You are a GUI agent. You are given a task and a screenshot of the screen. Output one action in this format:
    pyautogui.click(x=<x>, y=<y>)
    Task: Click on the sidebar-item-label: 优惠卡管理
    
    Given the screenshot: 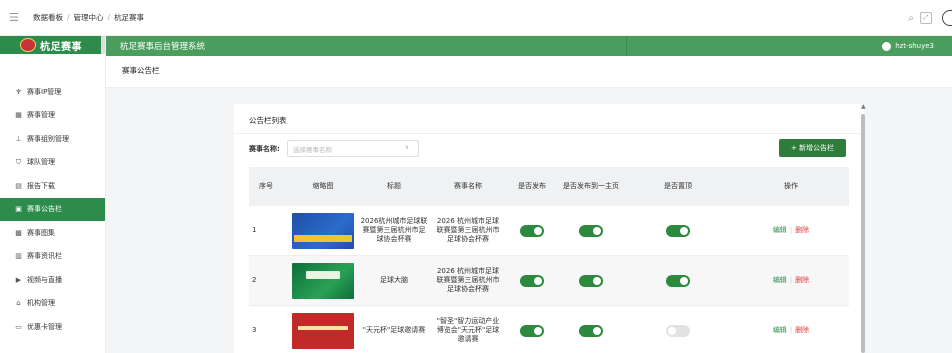 What is the action you would take?
    pyautogui.click(x=44, y=326)
    